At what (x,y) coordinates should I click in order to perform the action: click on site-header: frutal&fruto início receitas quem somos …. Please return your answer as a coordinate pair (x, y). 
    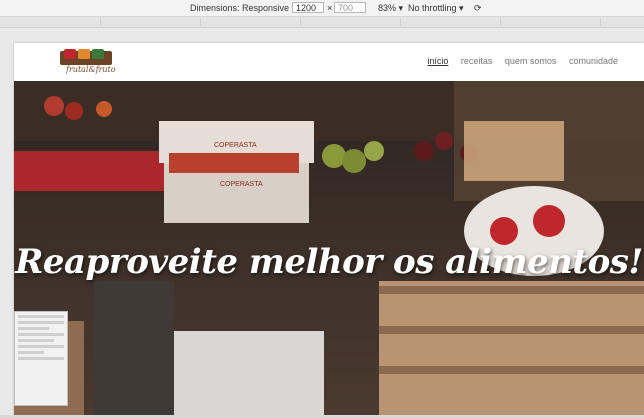
    Looking at the image, I should click on (329, 62).